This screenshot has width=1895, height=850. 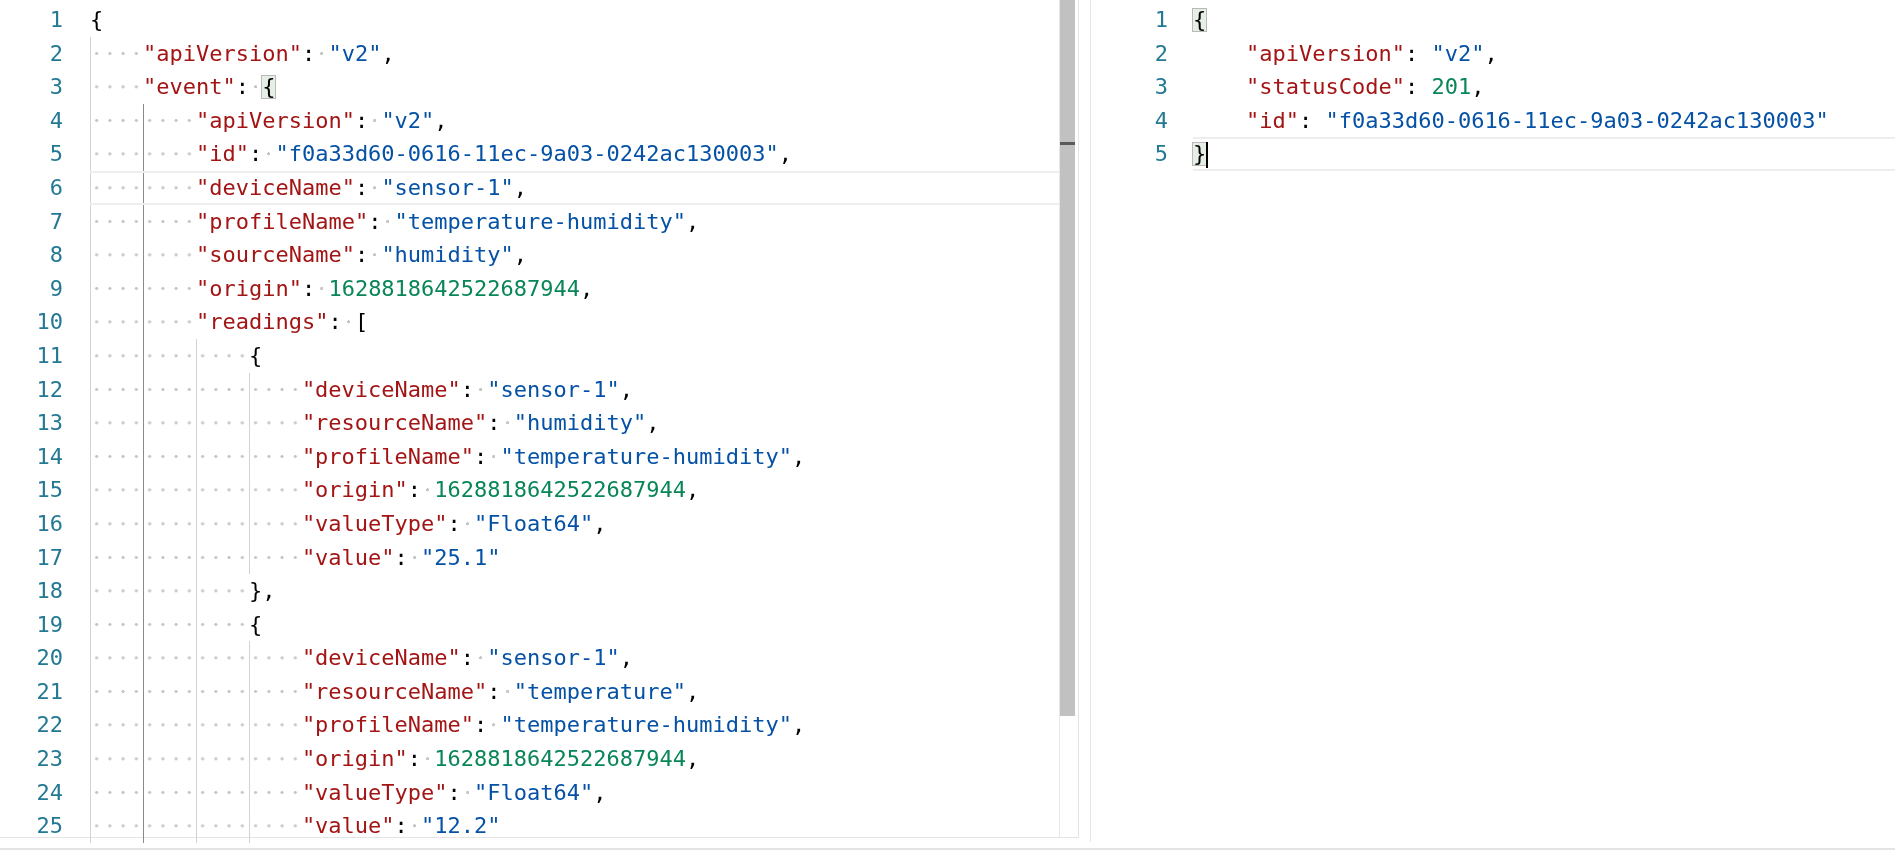 What do you see at coordinates (574, 154) in the screenshot?
I see `code-line: "id": "f0a33d60-0616-11ec-9a03-0242ac130003",` at bounding box center [574, 154].